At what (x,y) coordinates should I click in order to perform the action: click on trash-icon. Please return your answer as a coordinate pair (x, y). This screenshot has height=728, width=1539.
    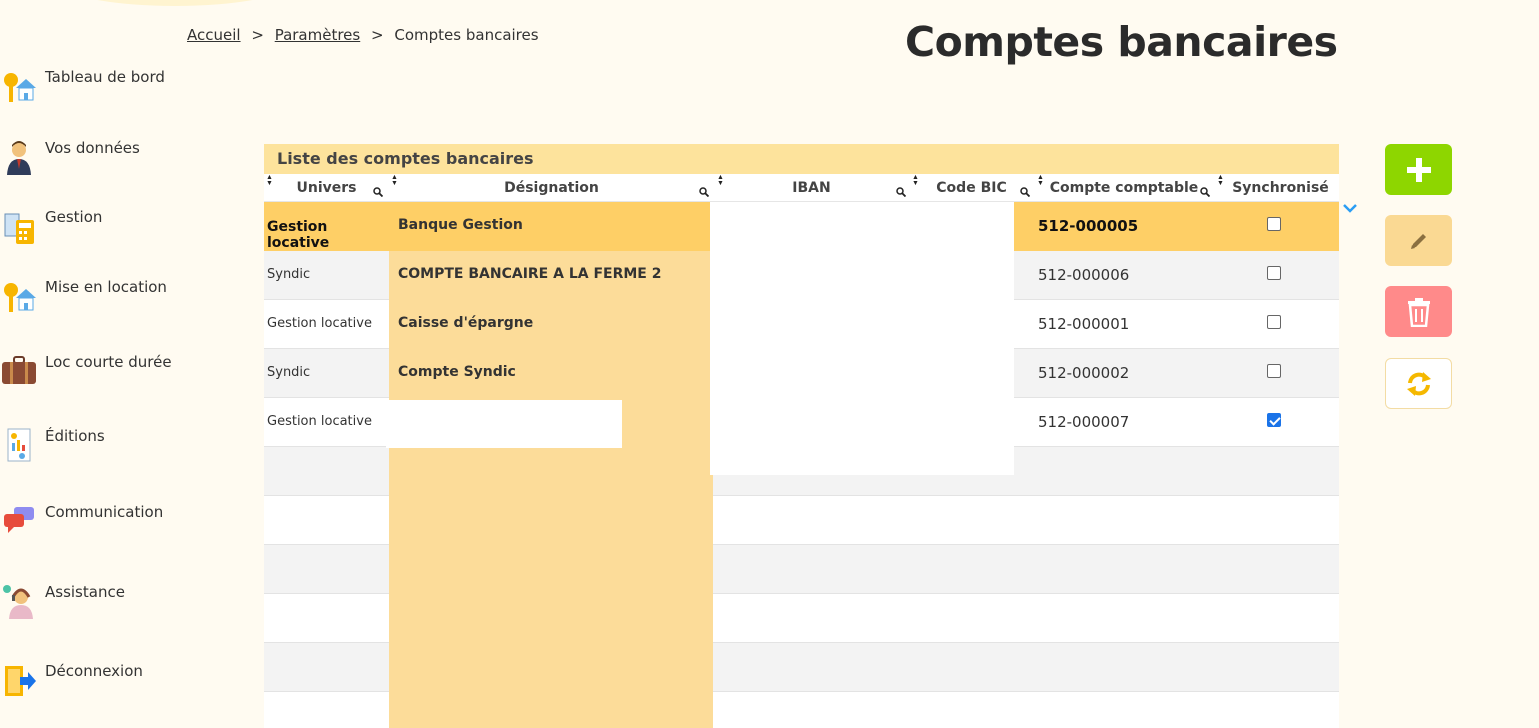
    Looking at the image, I should click on (1418, 312).